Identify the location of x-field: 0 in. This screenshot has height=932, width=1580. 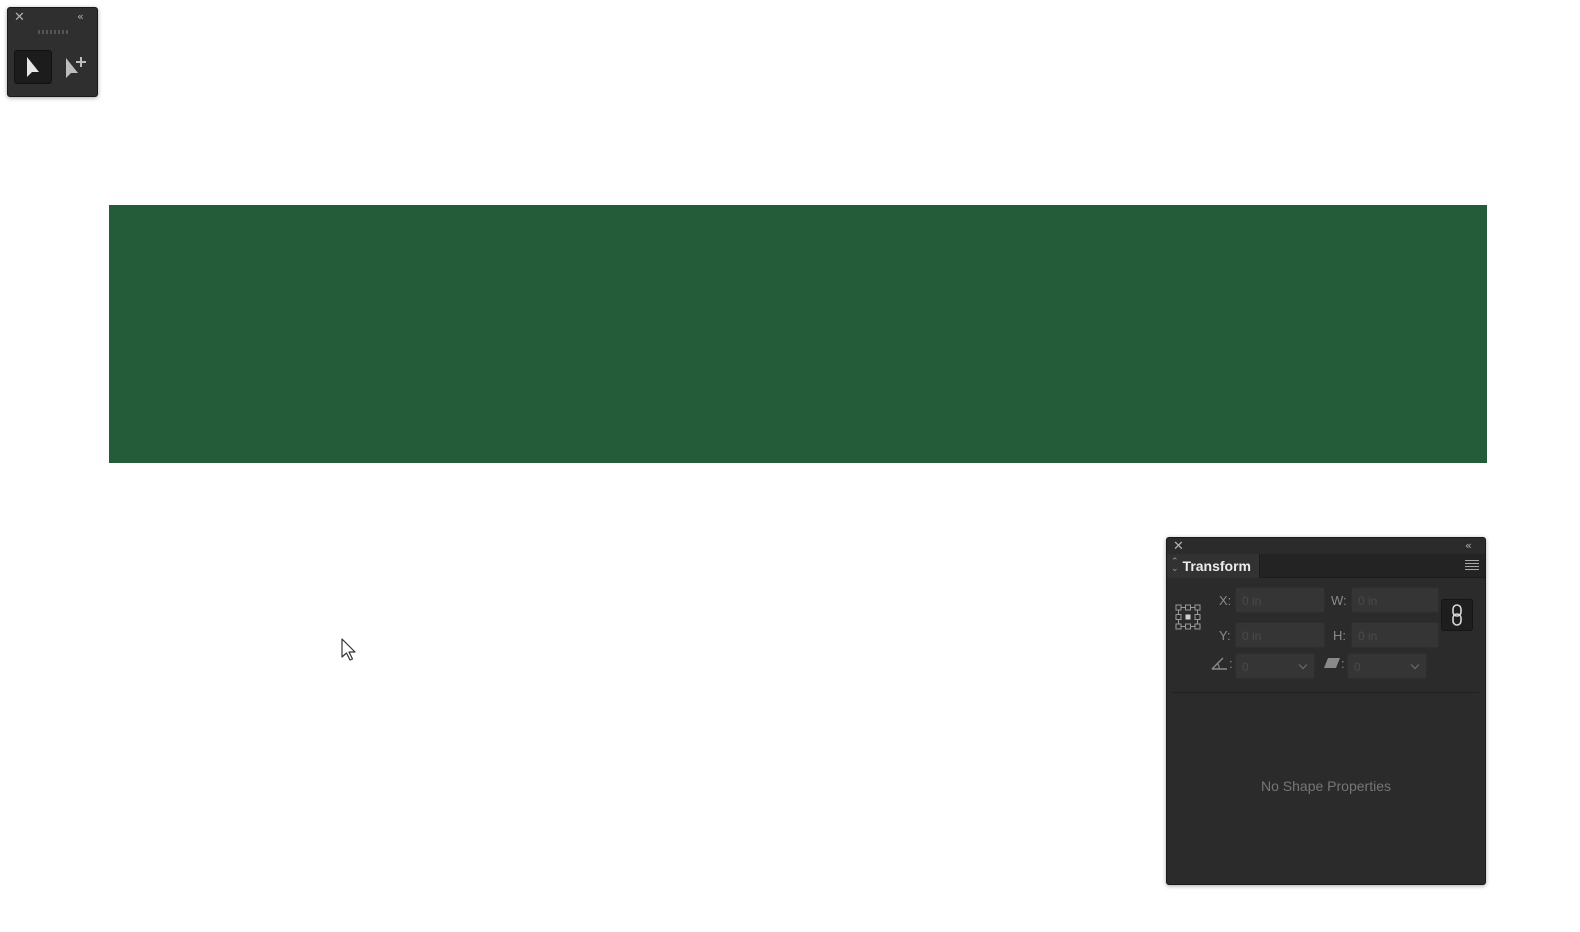
(1280, 600).